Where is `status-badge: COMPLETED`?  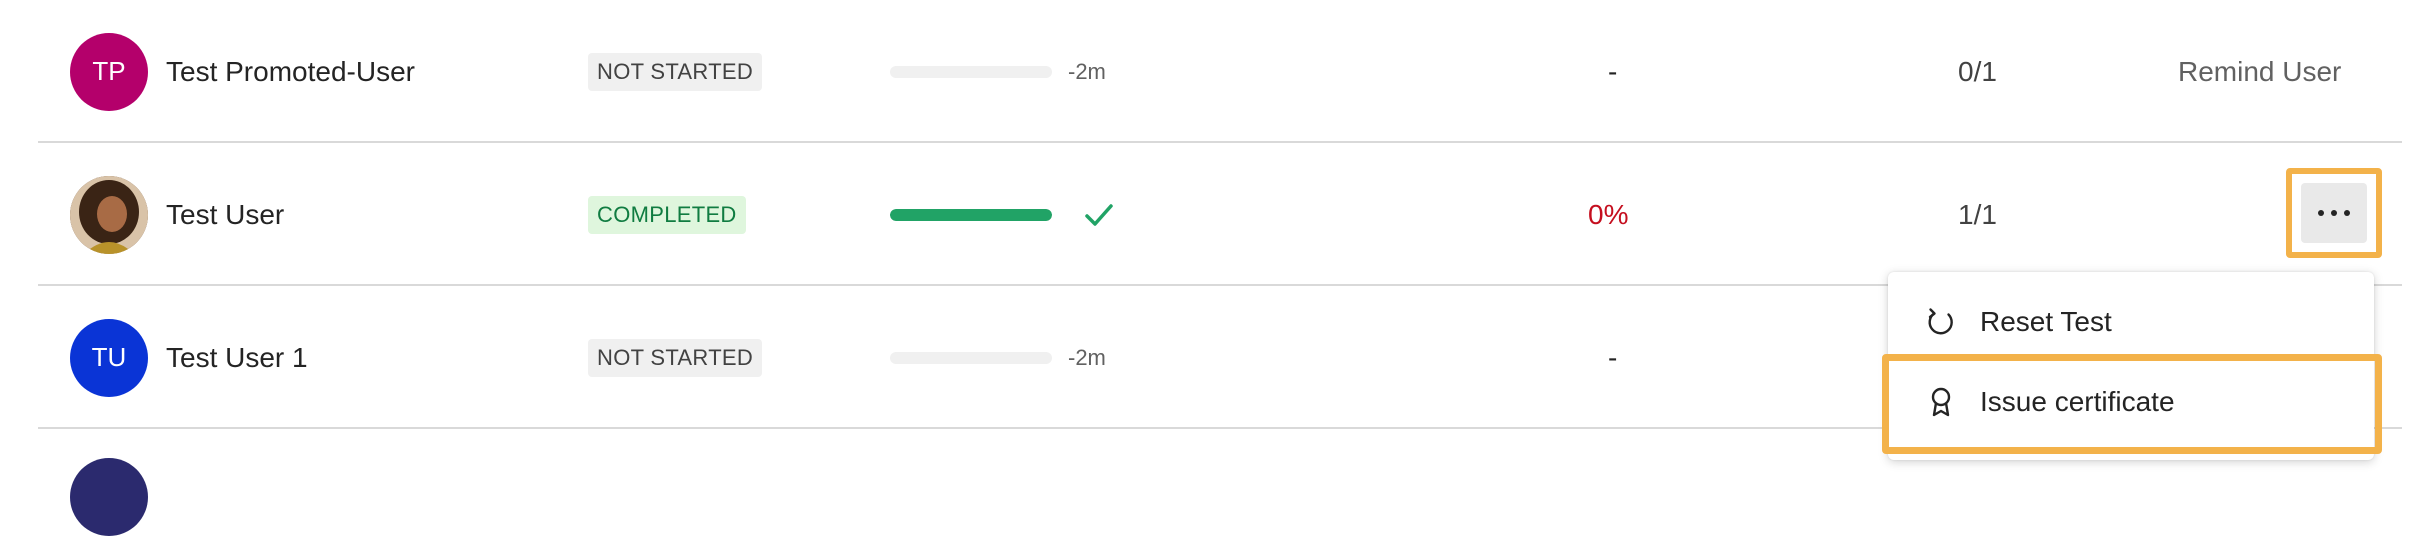
status-badge: COMPLETED is located at coordinates (667, 214).